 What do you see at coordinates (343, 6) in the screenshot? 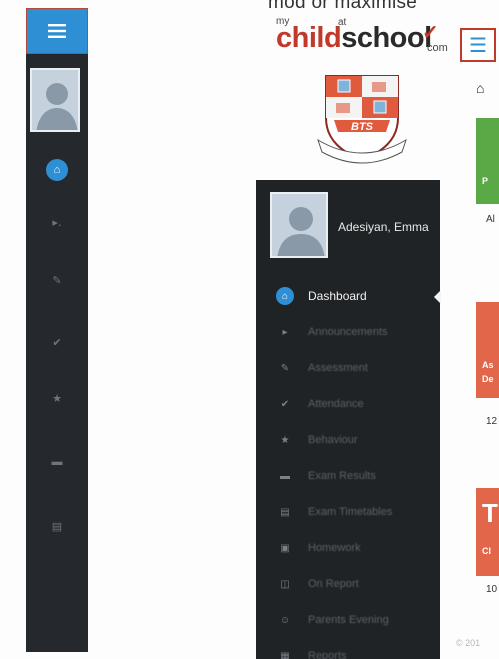
I see `page-heading-fragment: mod or maximise` at bounding box center [343, 6].